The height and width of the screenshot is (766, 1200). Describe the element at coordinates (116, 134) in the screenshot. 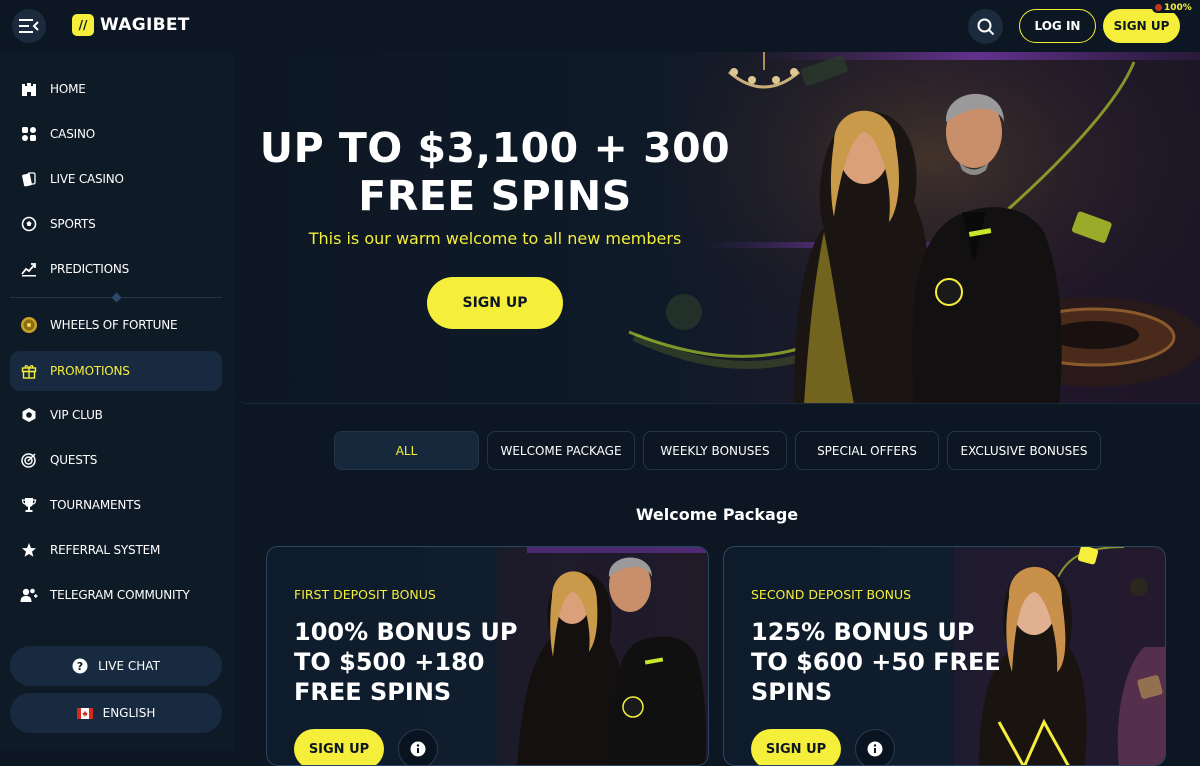

I see `sidebar-item-casino: CASINO` at that location.